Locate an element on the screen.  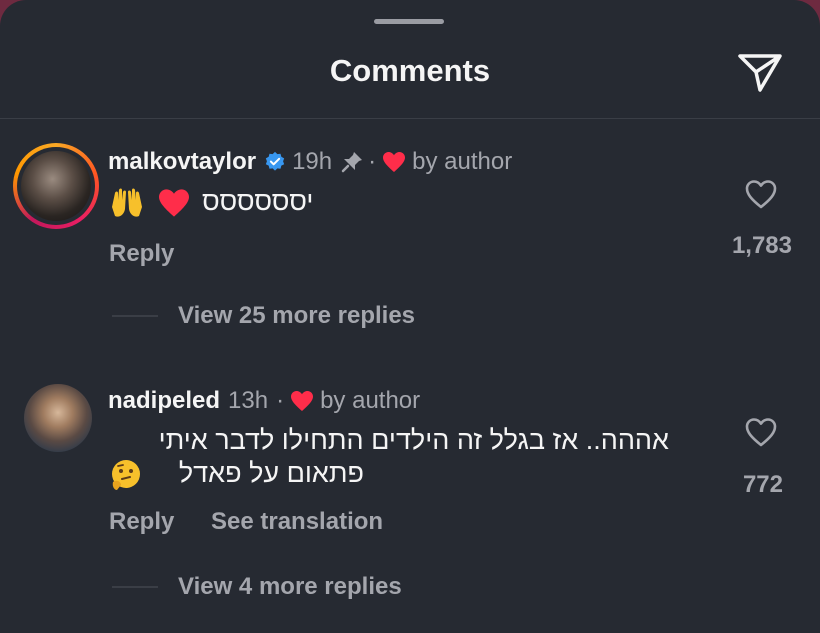
view-replies-button: View 25 more replies is located at coordinates (296, 316).